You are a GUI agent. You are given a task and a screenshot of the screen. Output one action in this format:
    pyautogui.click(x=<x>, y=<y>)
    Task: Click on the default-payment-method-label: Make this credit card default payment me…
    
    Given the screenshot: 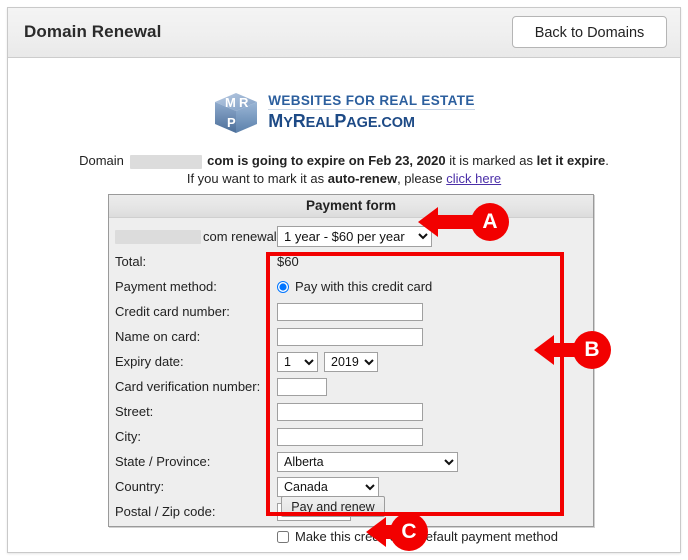 What is the action you would take?
    pyautogui.click(x=427, y=536)
    